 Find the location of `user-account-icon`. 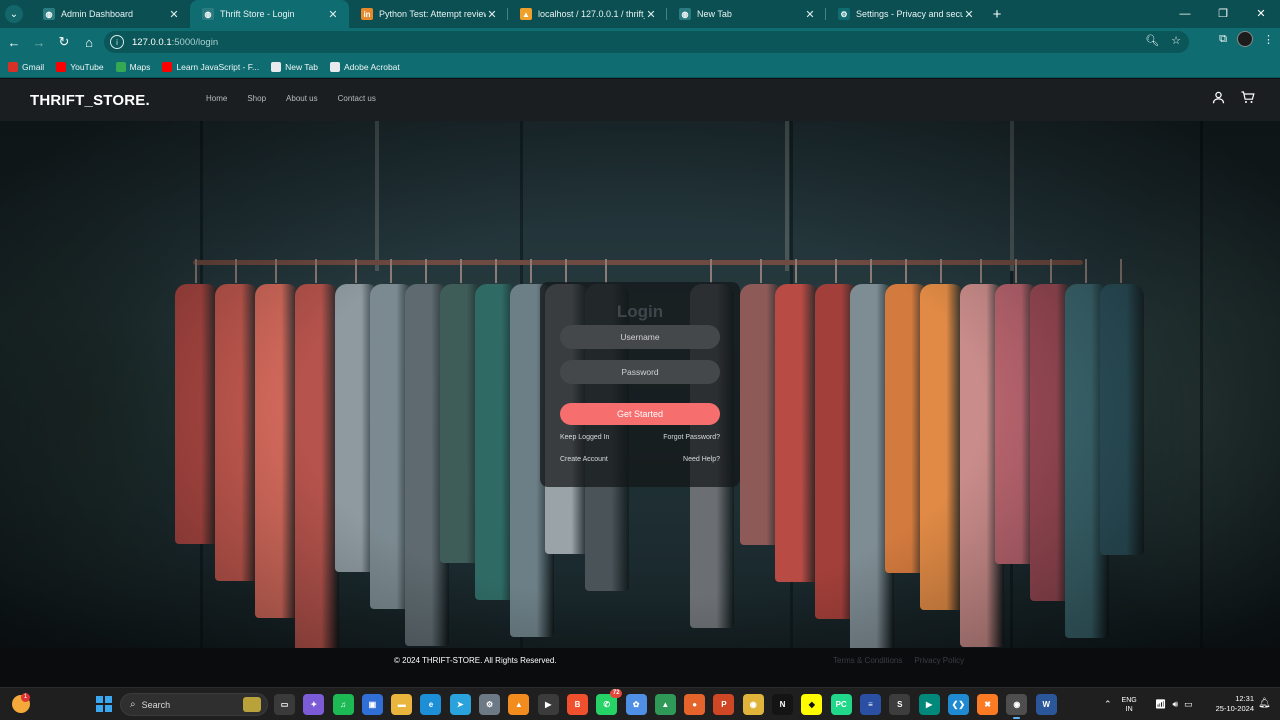

user-account-icon is located at coordinates (1218, 99).